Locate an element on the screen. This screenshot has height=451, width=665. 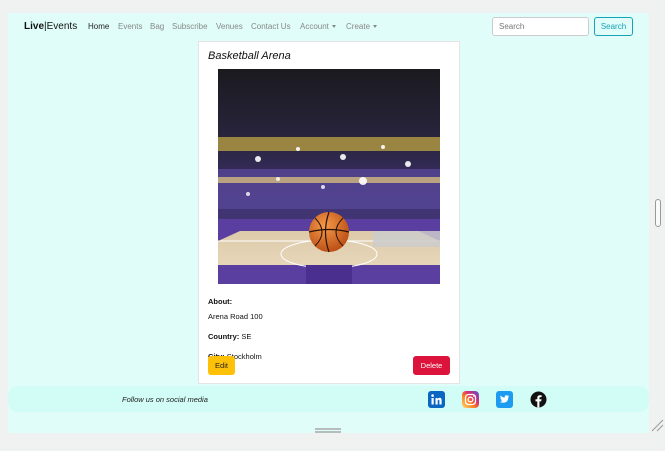
nav-contact-us: Contact Us is located at coordinates (271, 26).